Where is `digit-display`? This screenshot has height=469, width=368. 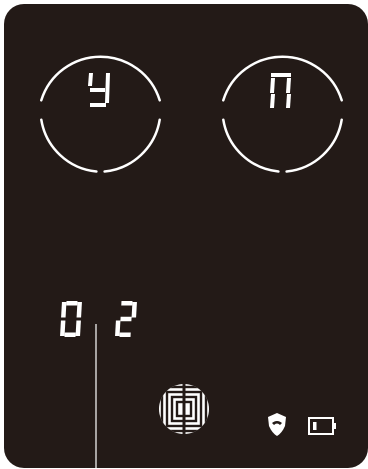 digit-display is located at coordinates (98, 319).